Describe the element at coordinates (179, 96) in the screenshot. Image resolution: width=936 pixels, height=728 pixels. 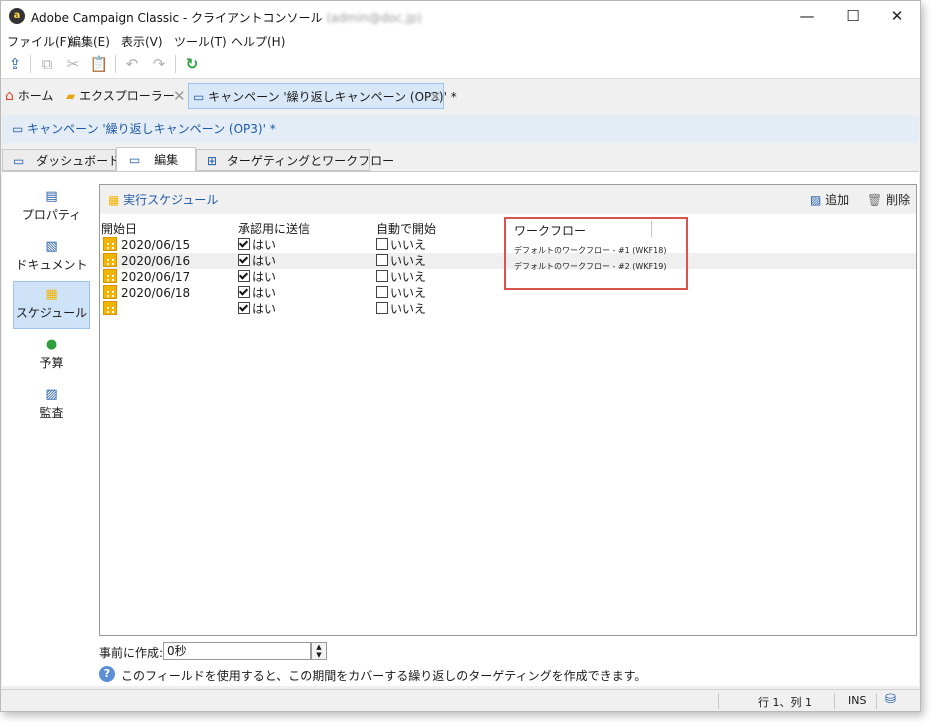
I see `tab-explorer-close-icon: ✕` at that location.